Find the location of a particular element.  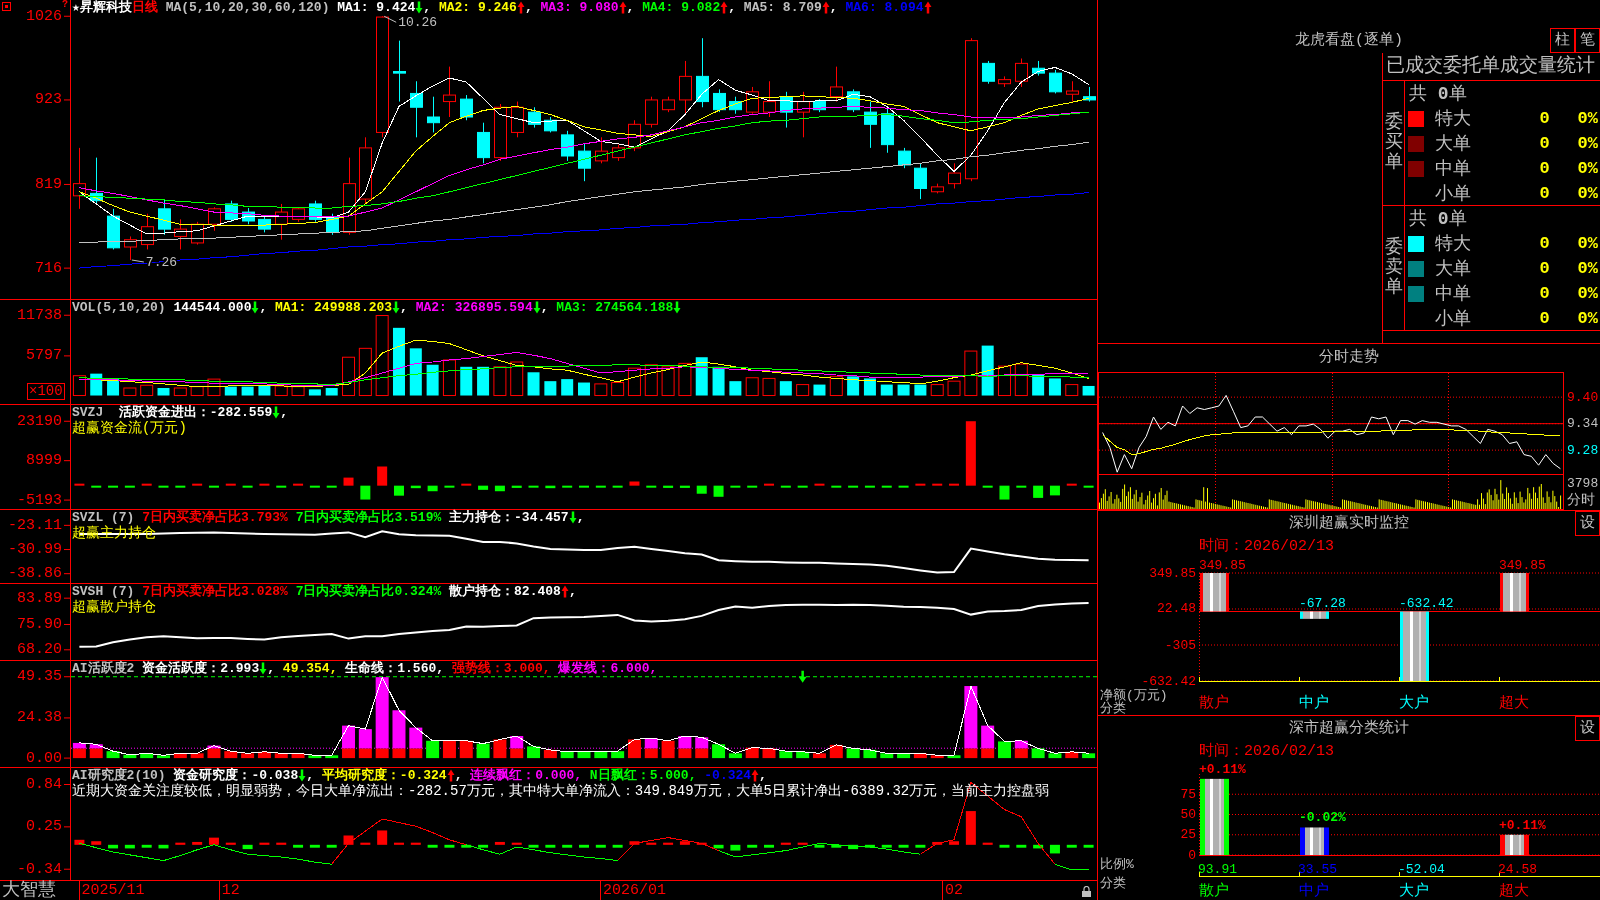

axis-label: 24.38 is located at coordinates (39, 718).